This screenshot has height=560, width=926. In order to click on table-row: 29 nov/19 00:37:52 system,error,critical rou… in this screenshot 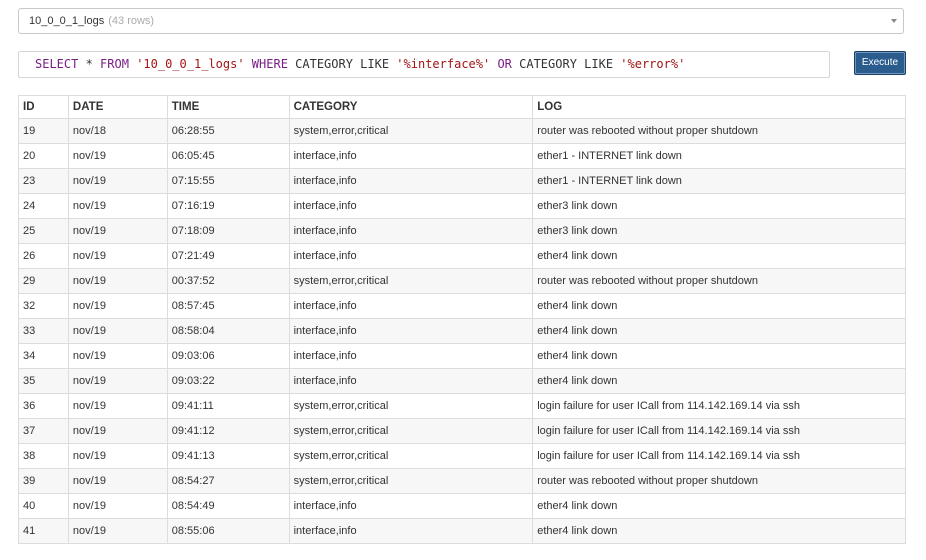, I will do `click(462, 281)`.